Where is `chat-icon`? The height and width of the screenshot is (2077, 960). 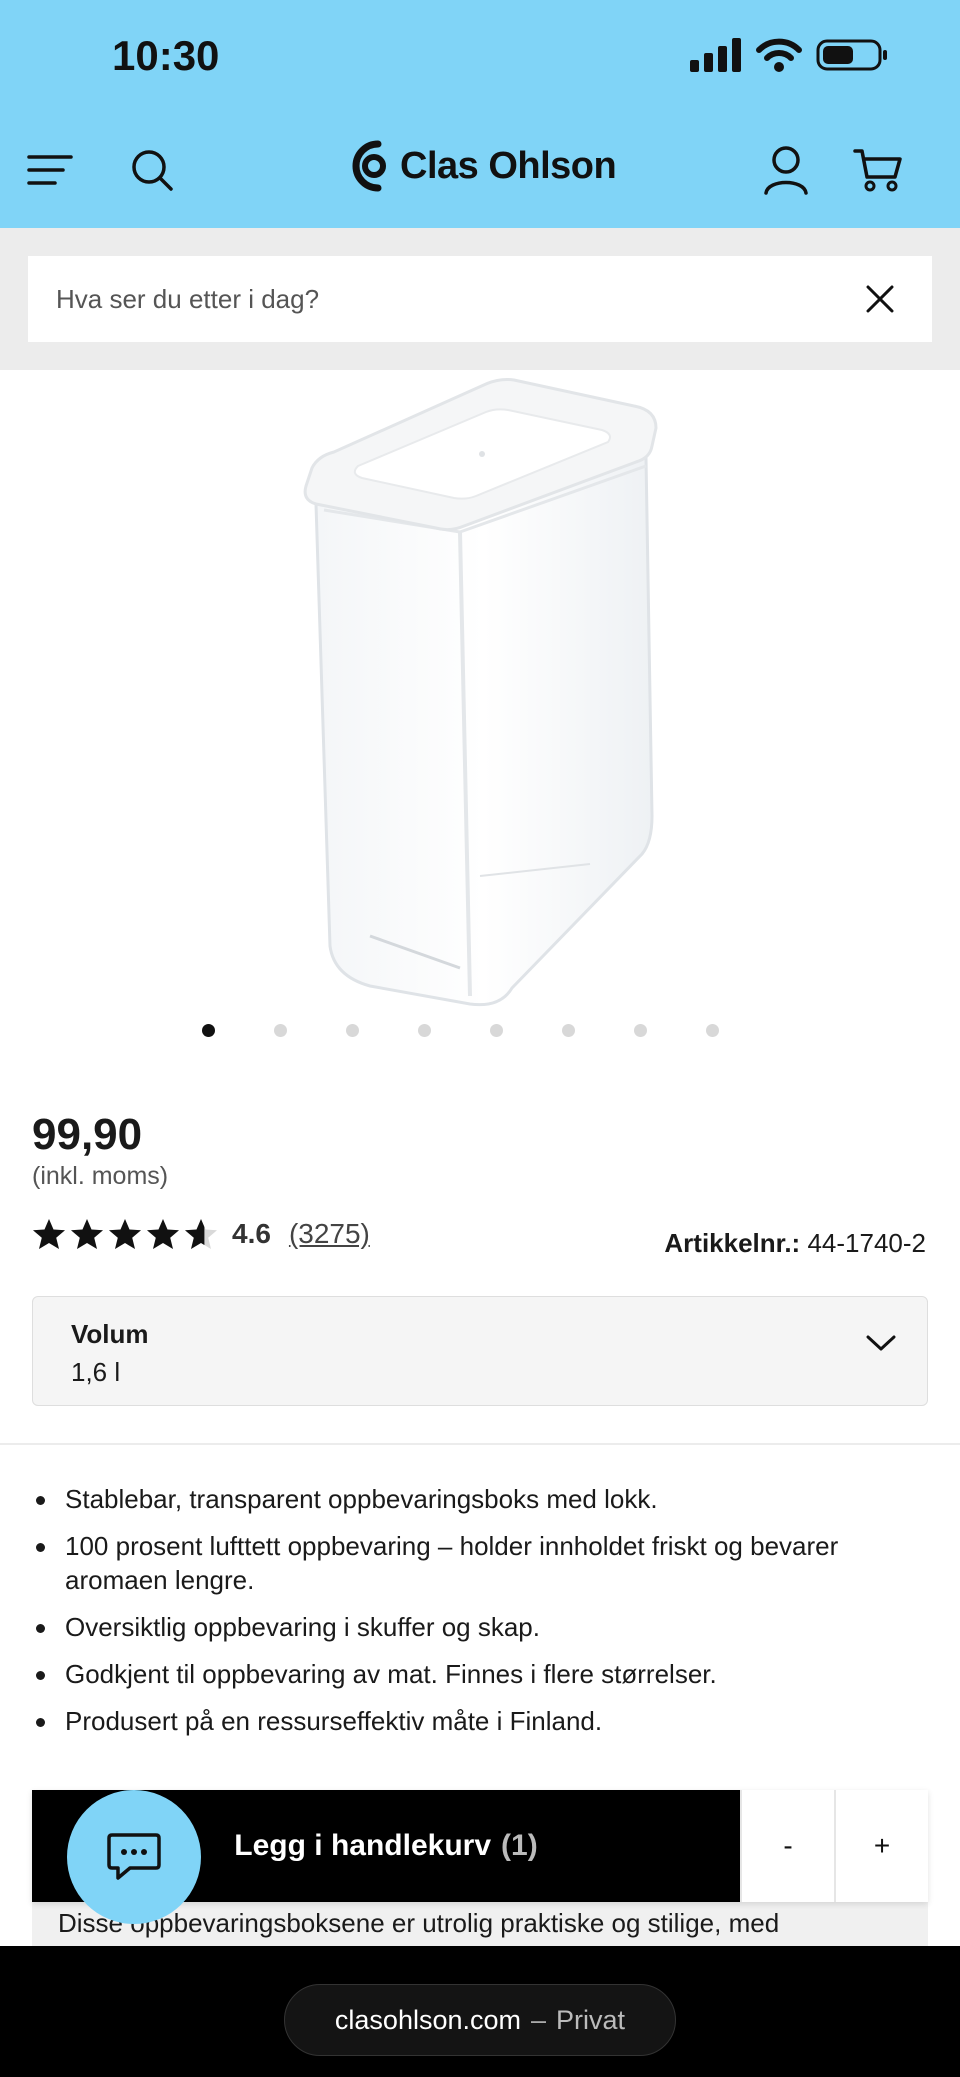
chat-icon is located at coordinates (134, 1856).